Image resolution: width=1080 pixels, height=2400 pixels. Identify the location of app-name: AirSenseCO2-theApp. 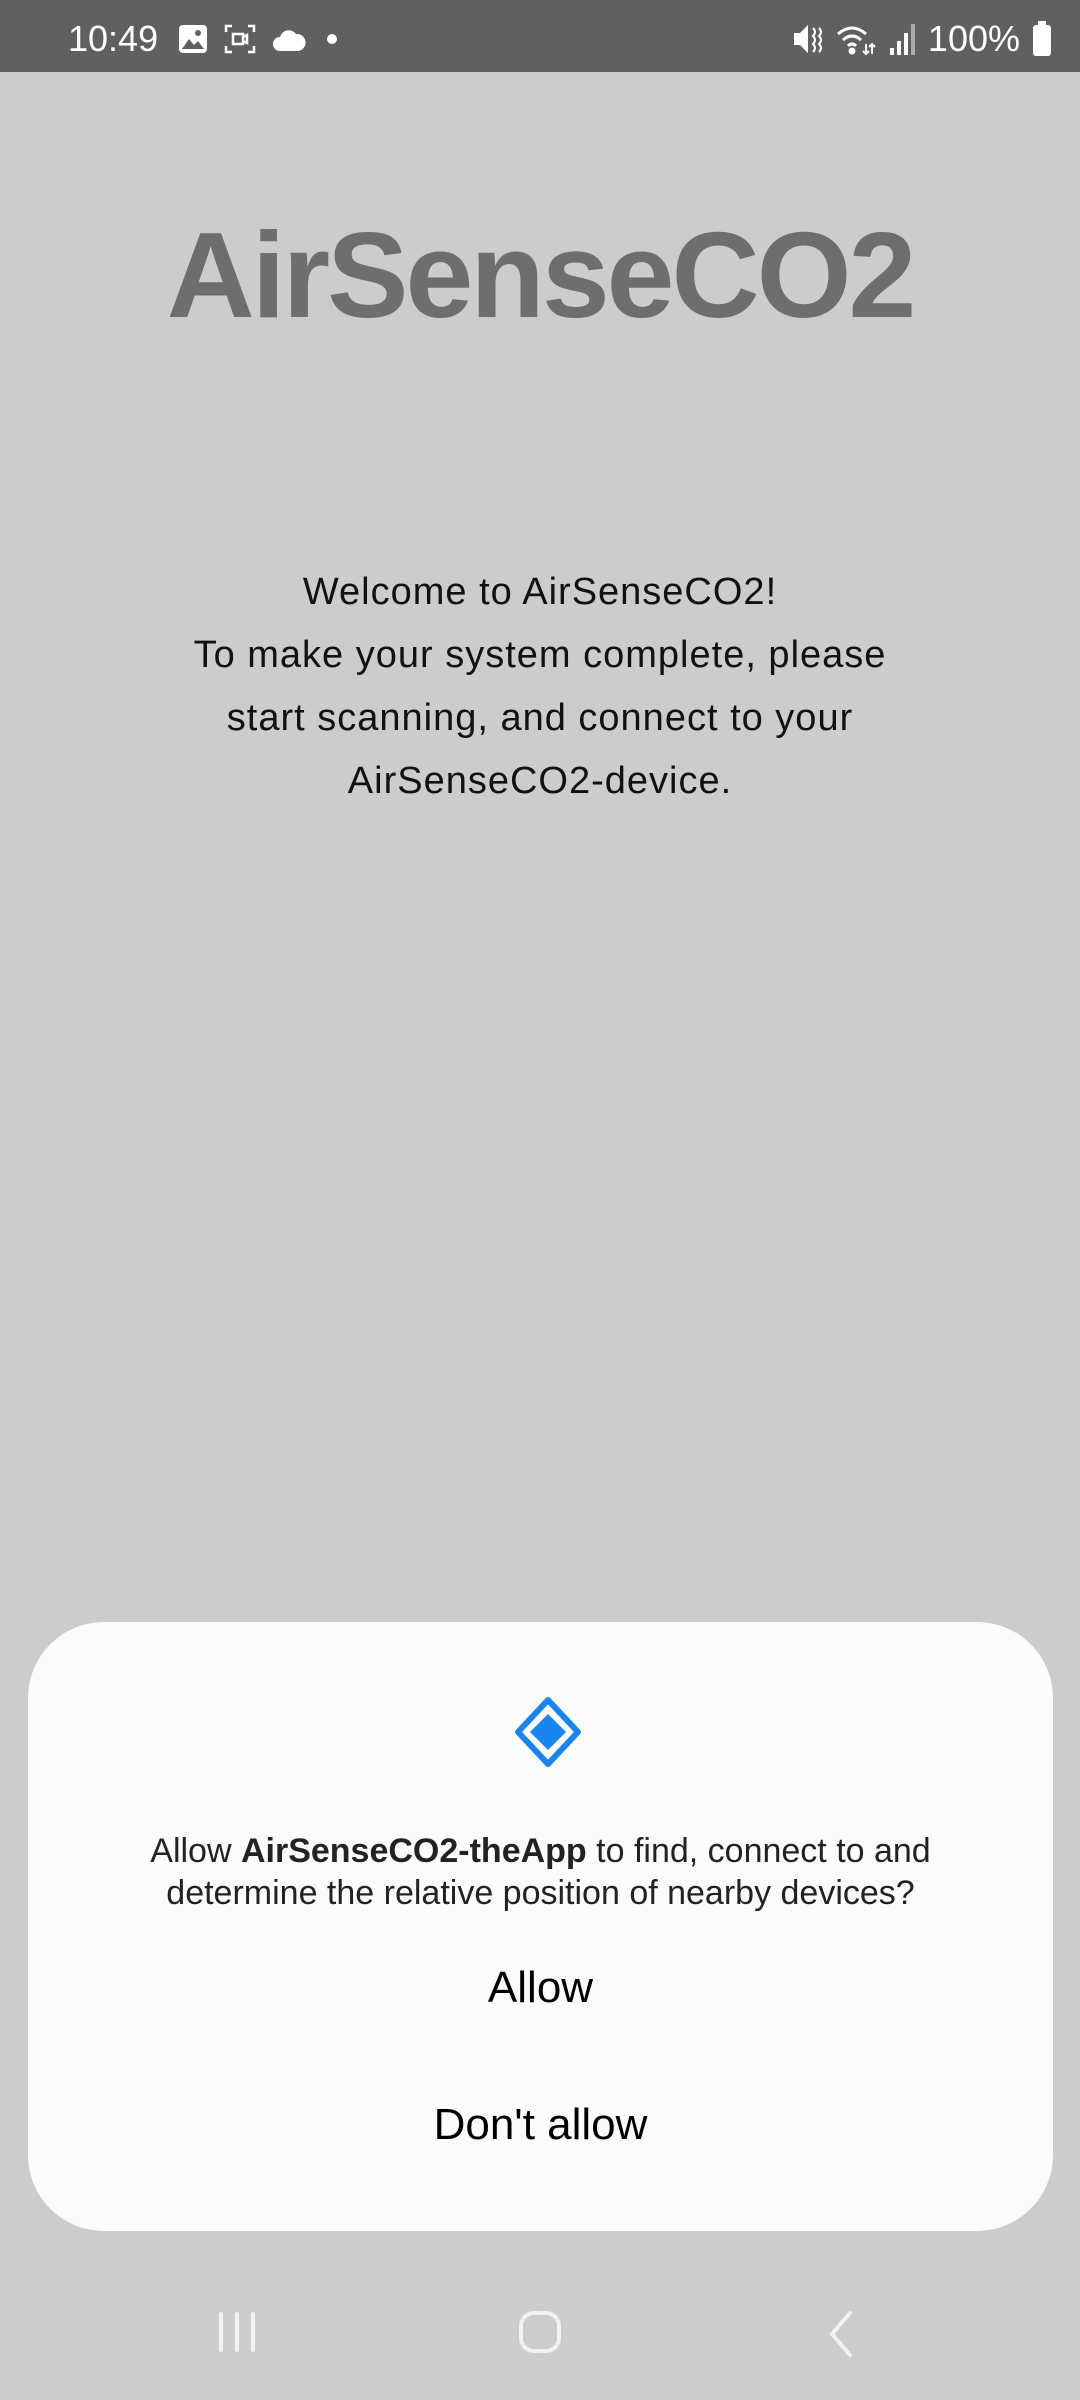
(413, 1851).